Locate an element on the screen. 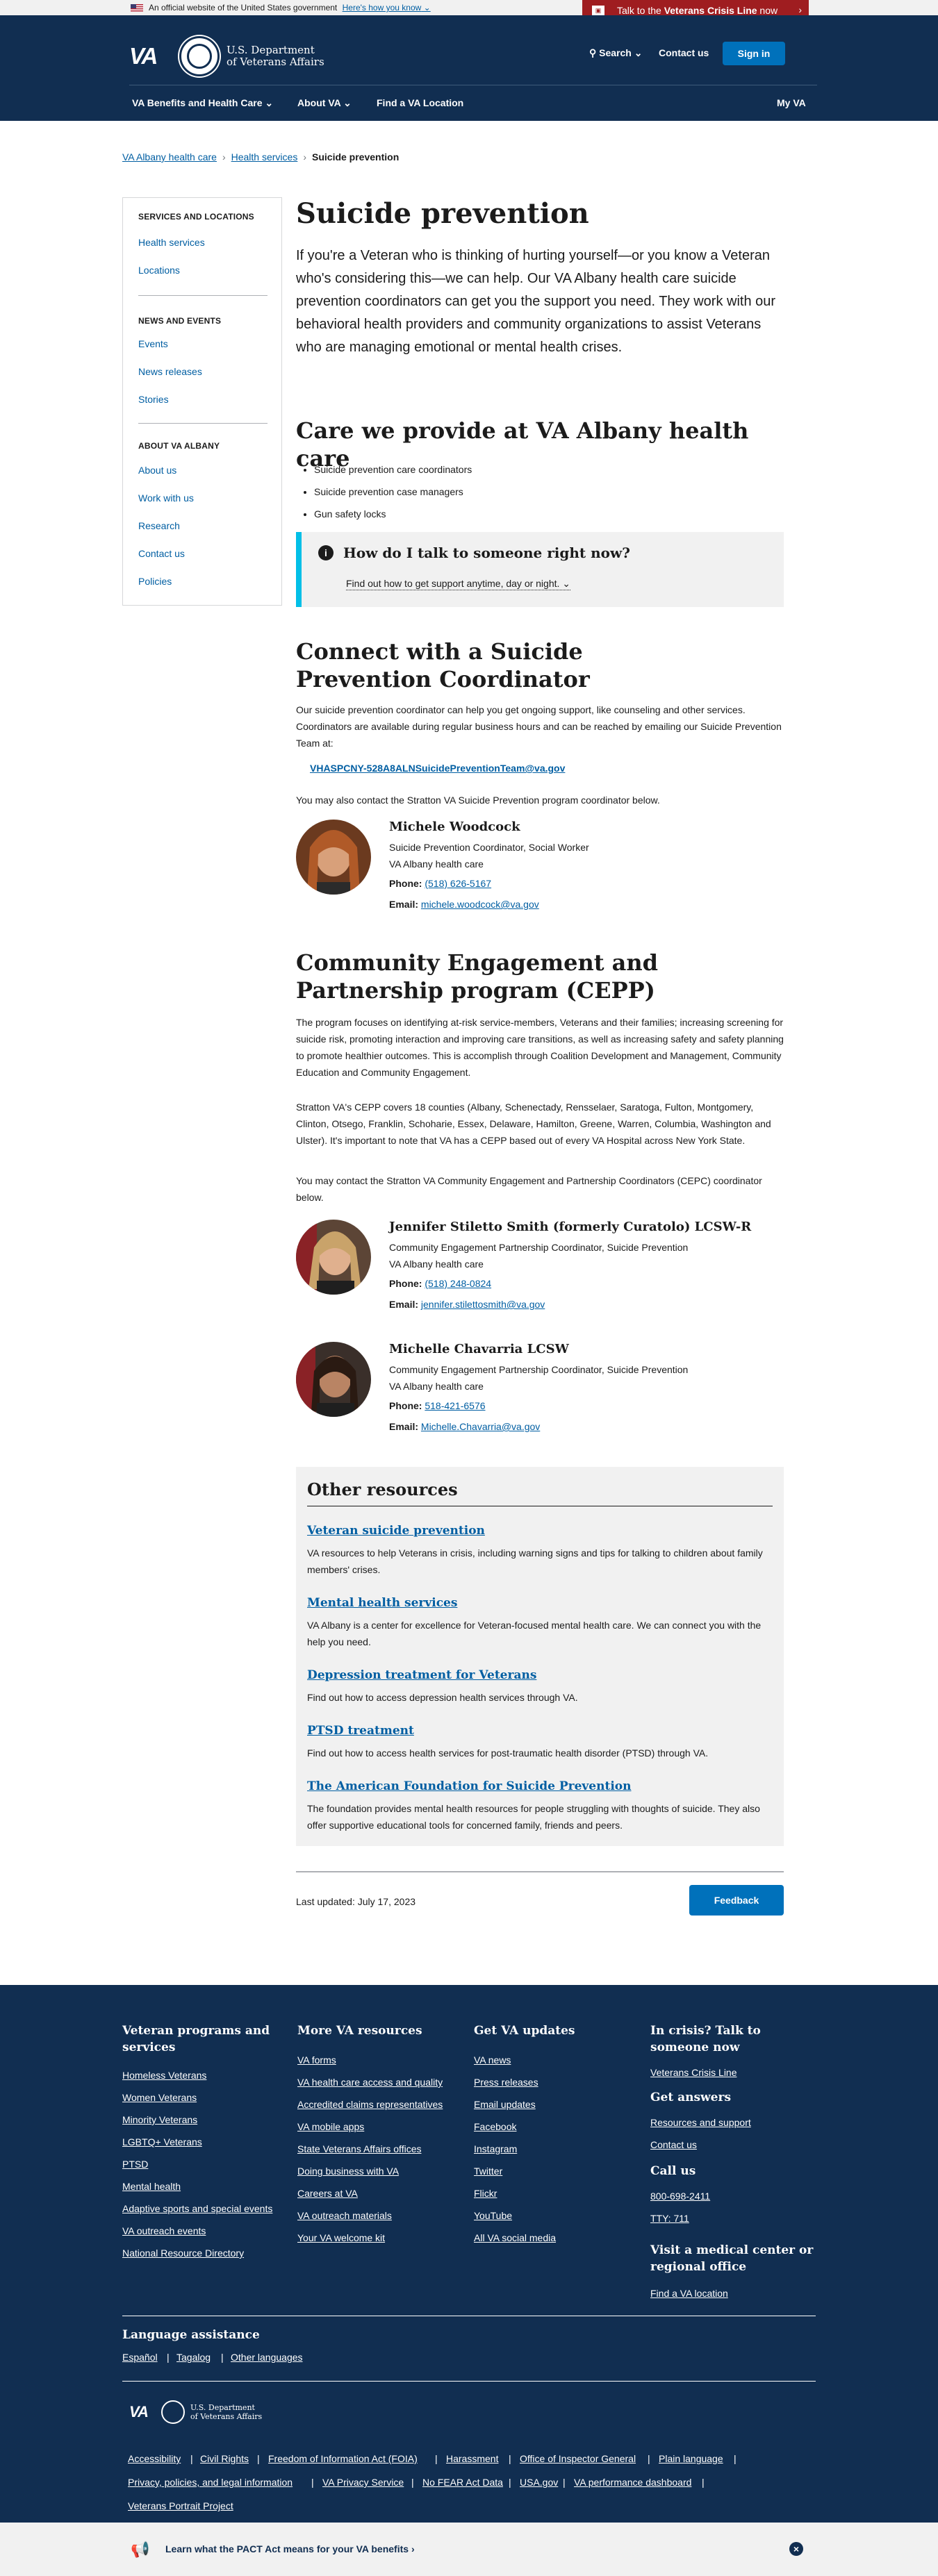  footer-link: Resources and support is located at coordinates (700, 2122).